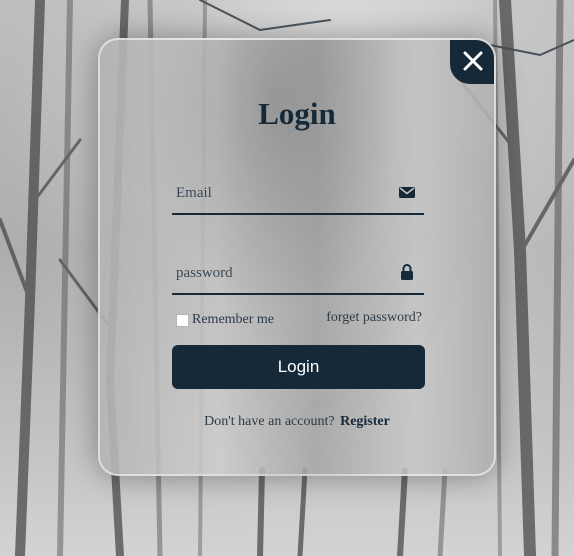  I want to click on email-input, so click(298, 193).